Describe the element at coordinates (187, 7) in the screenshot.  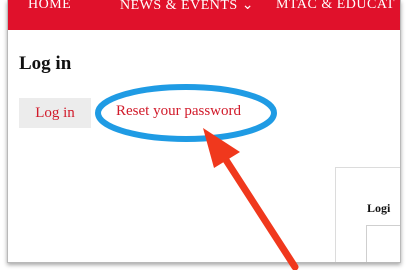
I see `nav-item-news-events: NEWS & EVENTS ⌄` at that location.